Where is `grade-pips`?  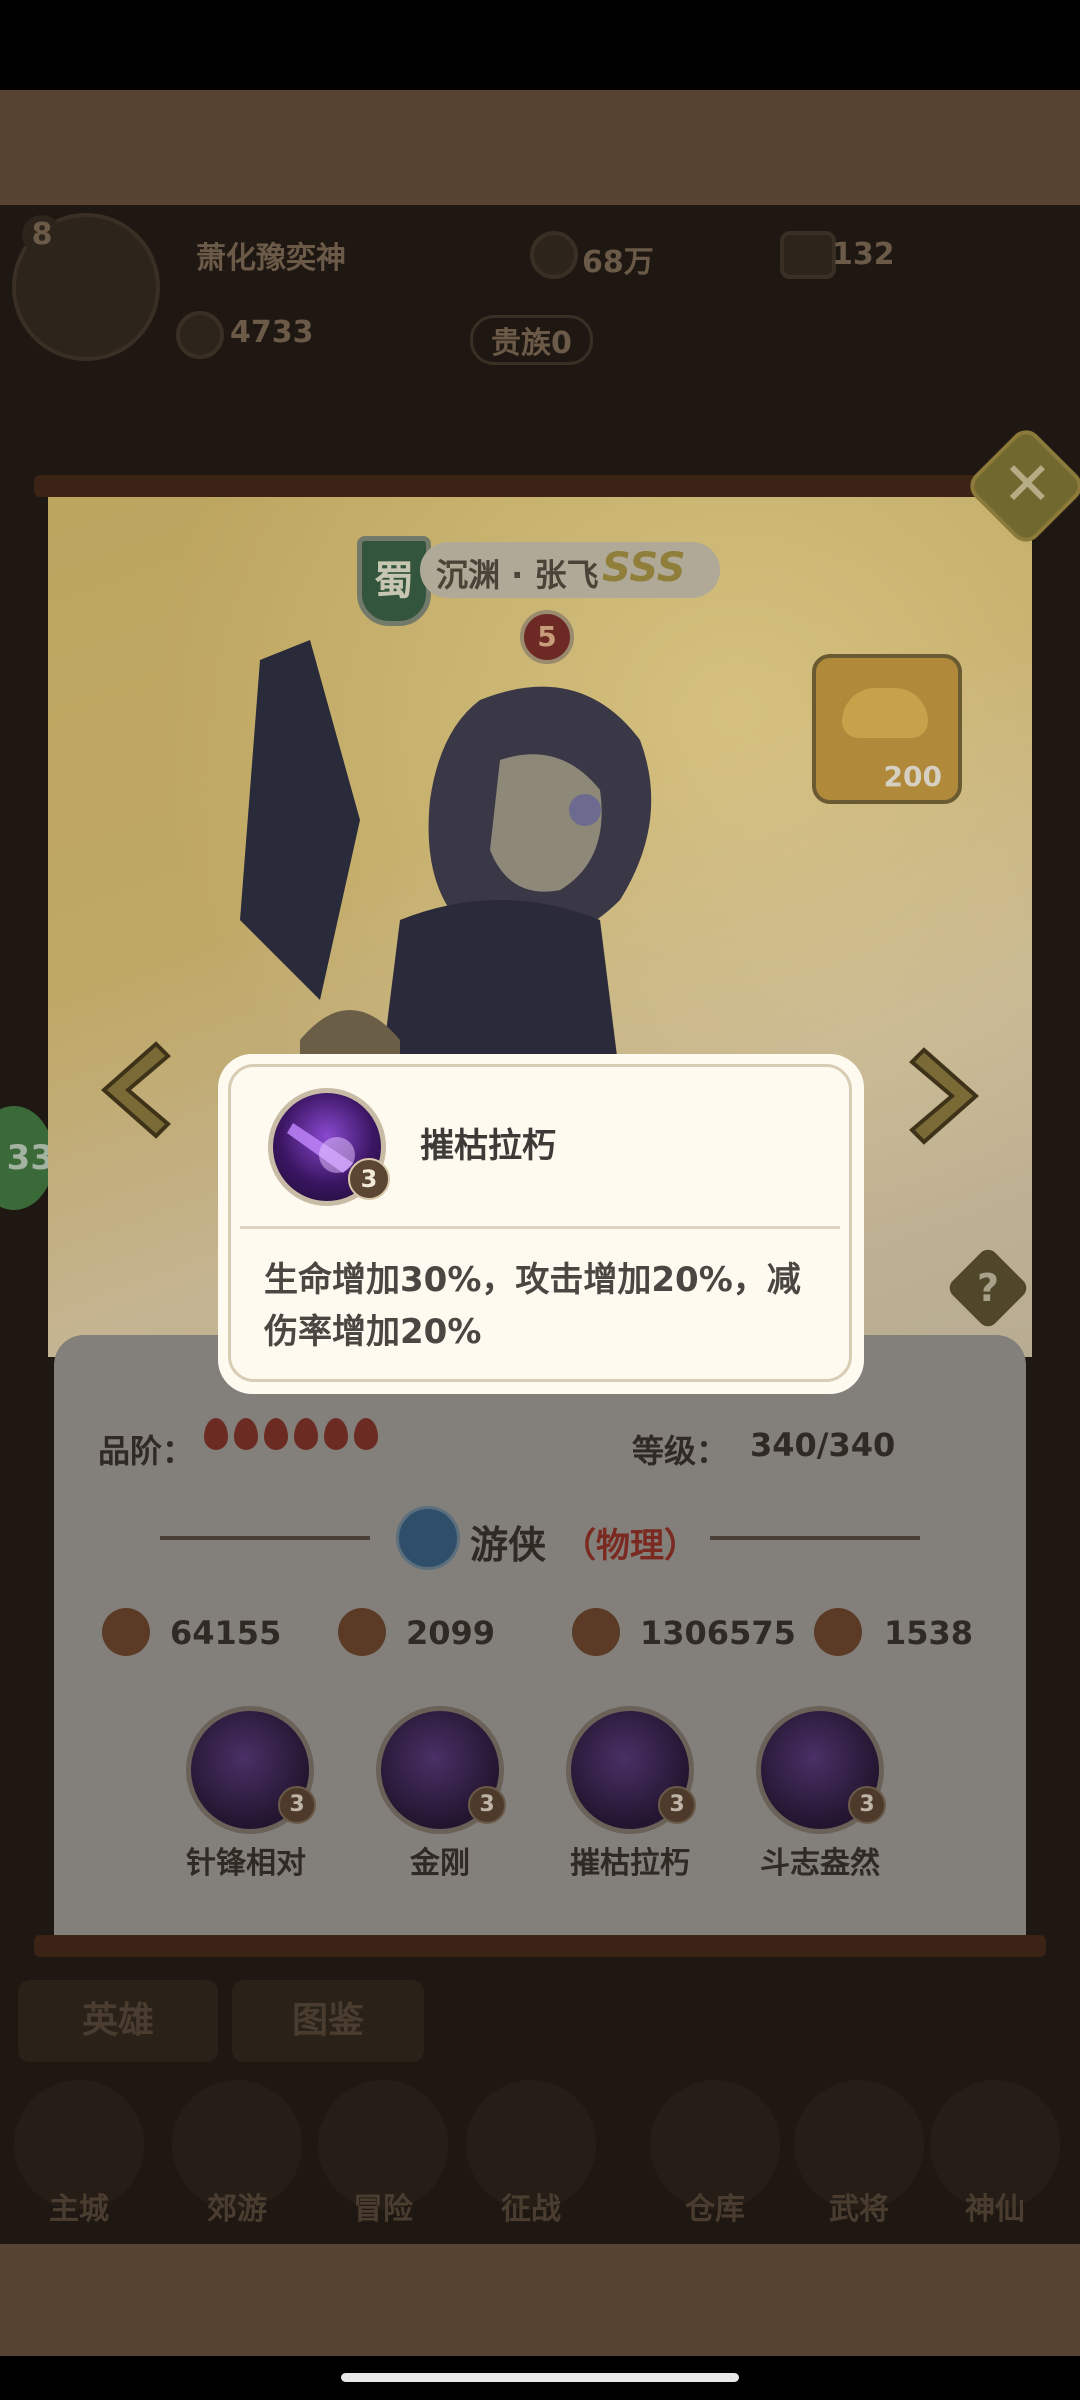
grade-pips is located at coordinates (294, 1436).